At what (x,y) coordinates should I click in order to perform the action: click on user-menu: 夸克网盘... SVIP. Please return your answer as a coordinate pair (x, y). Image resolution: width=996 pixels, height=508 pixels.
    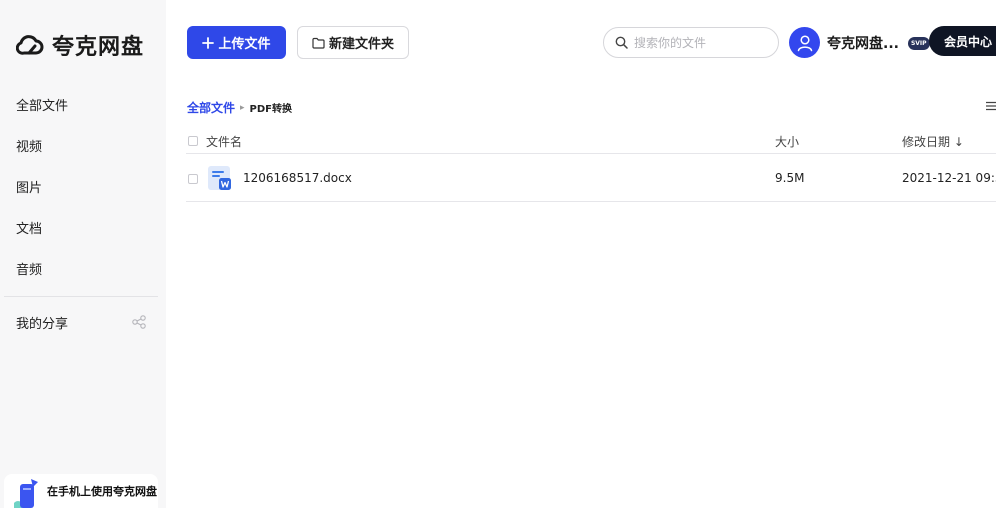
    Looking at the image, I should click on (859, 42).